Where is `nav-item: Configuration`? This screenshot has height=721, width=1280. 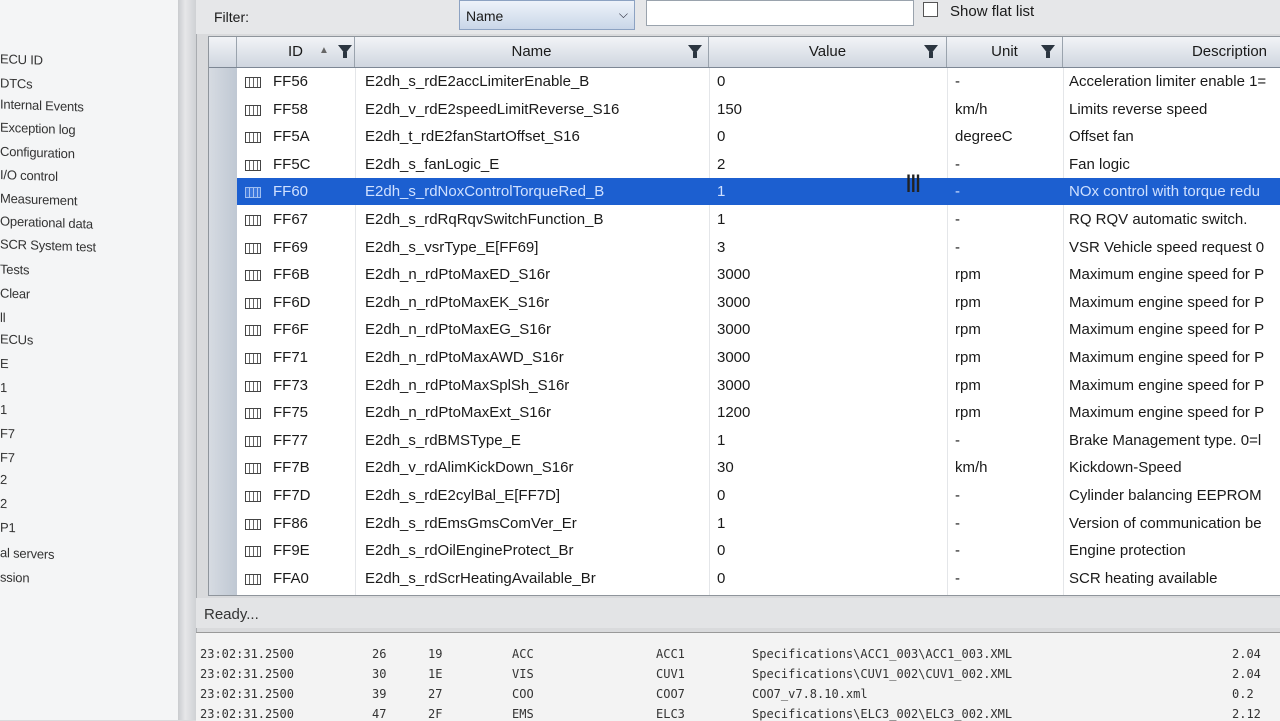 nav-item: Configuration is located at coordinates (37, 153).